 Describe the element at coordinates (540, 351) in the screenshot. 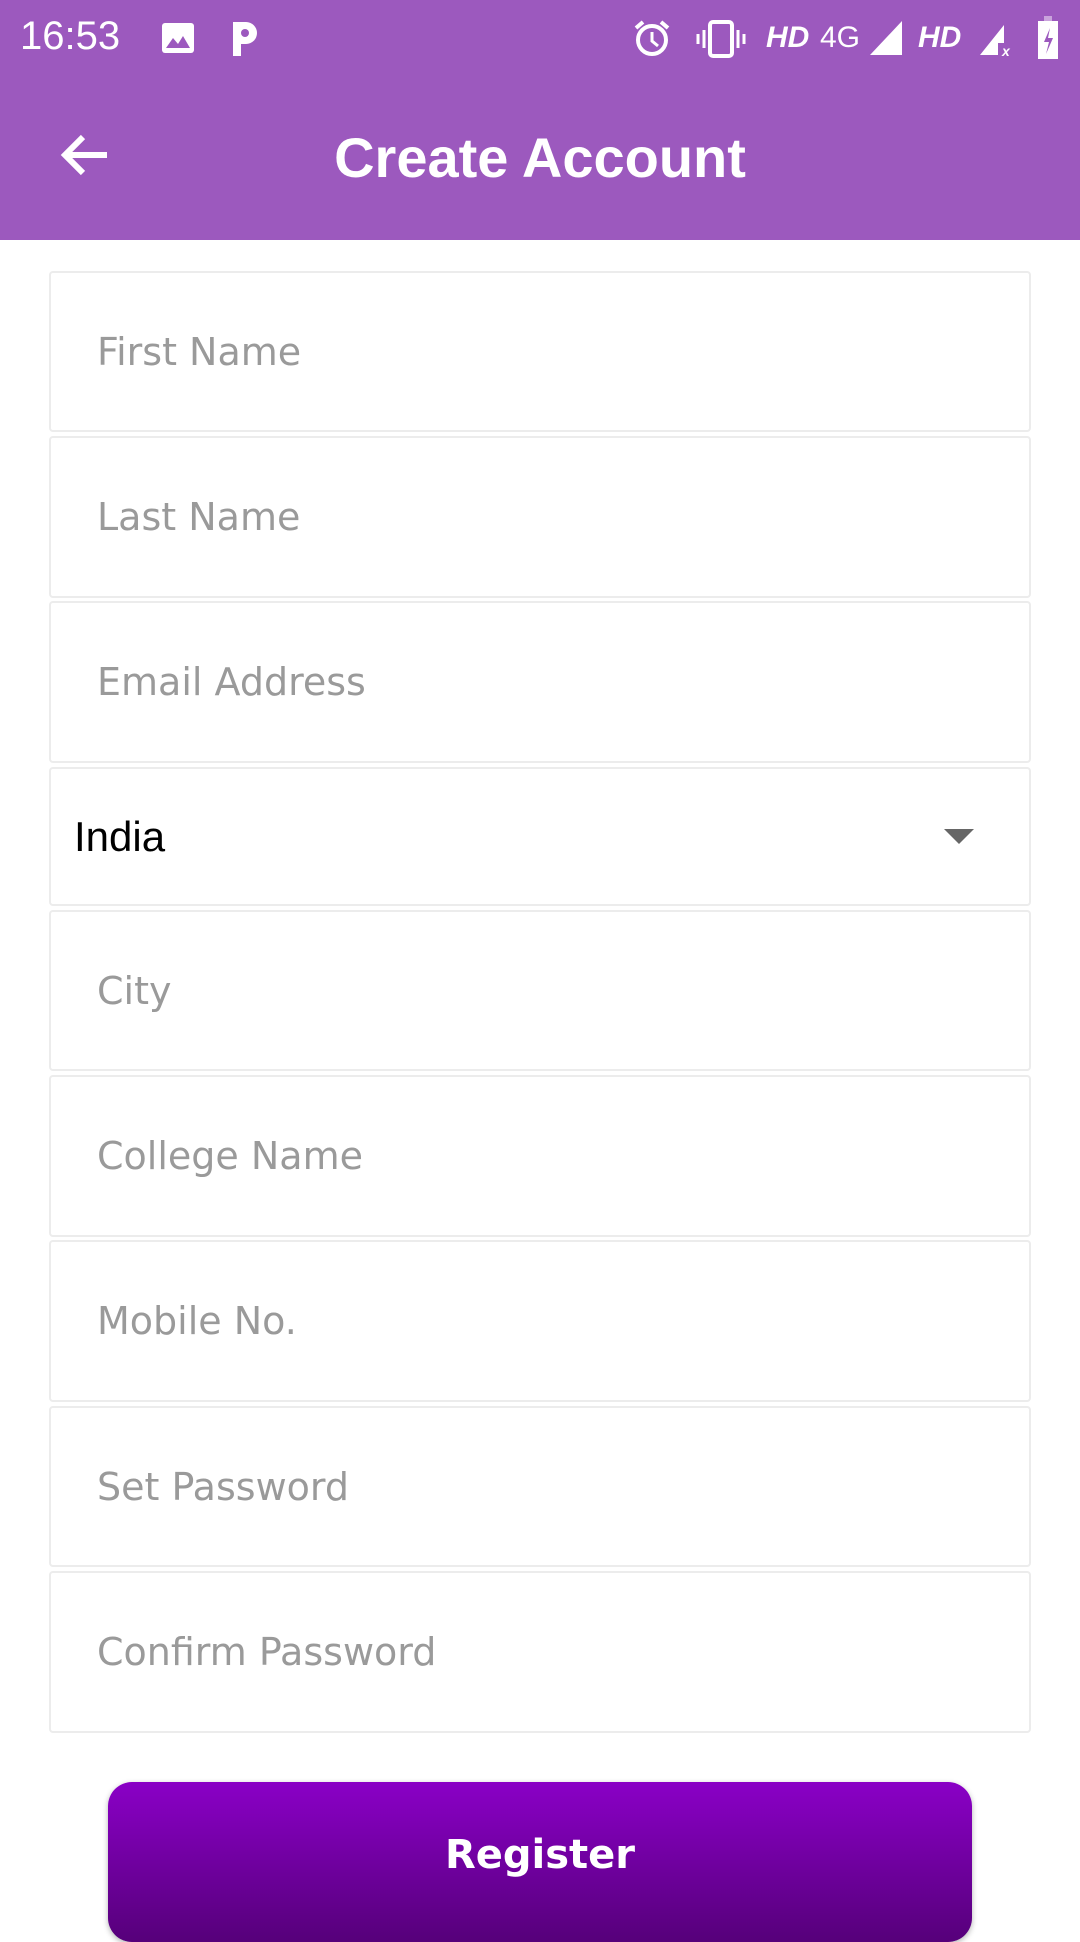

I see `first-name-input: First Name` at that location.